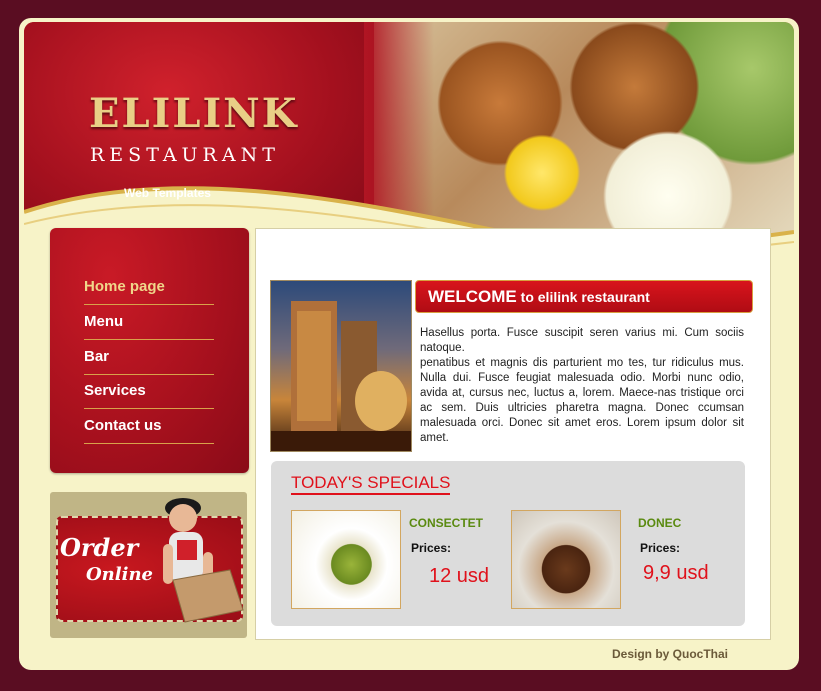 The height and width of the screenshot is (691, 821). Describe the element at coordinates (341, 366) in the screenshot. I see `hotel-photo` at that location.